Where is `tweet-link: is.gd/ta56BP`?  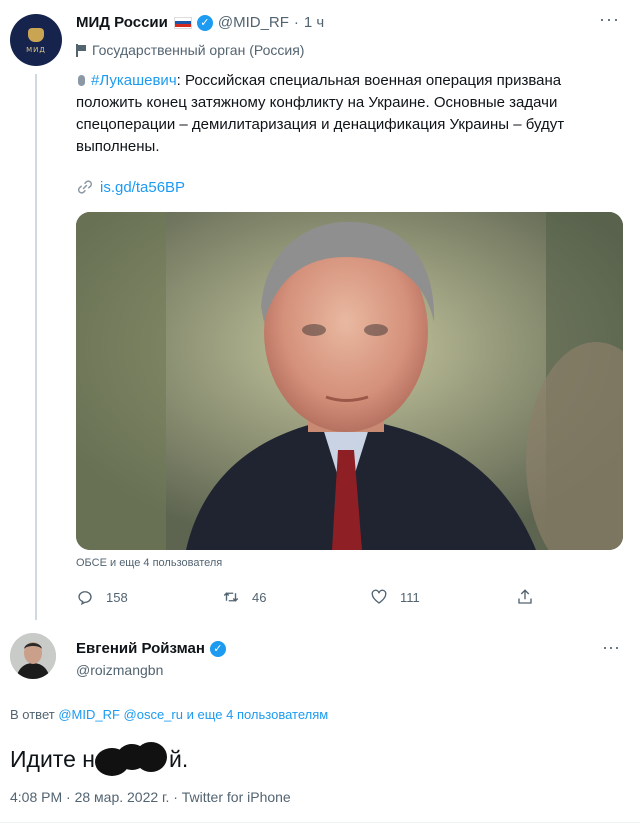
tweet-link: is.gd/ta56BP is located at coordinates (130, 187).